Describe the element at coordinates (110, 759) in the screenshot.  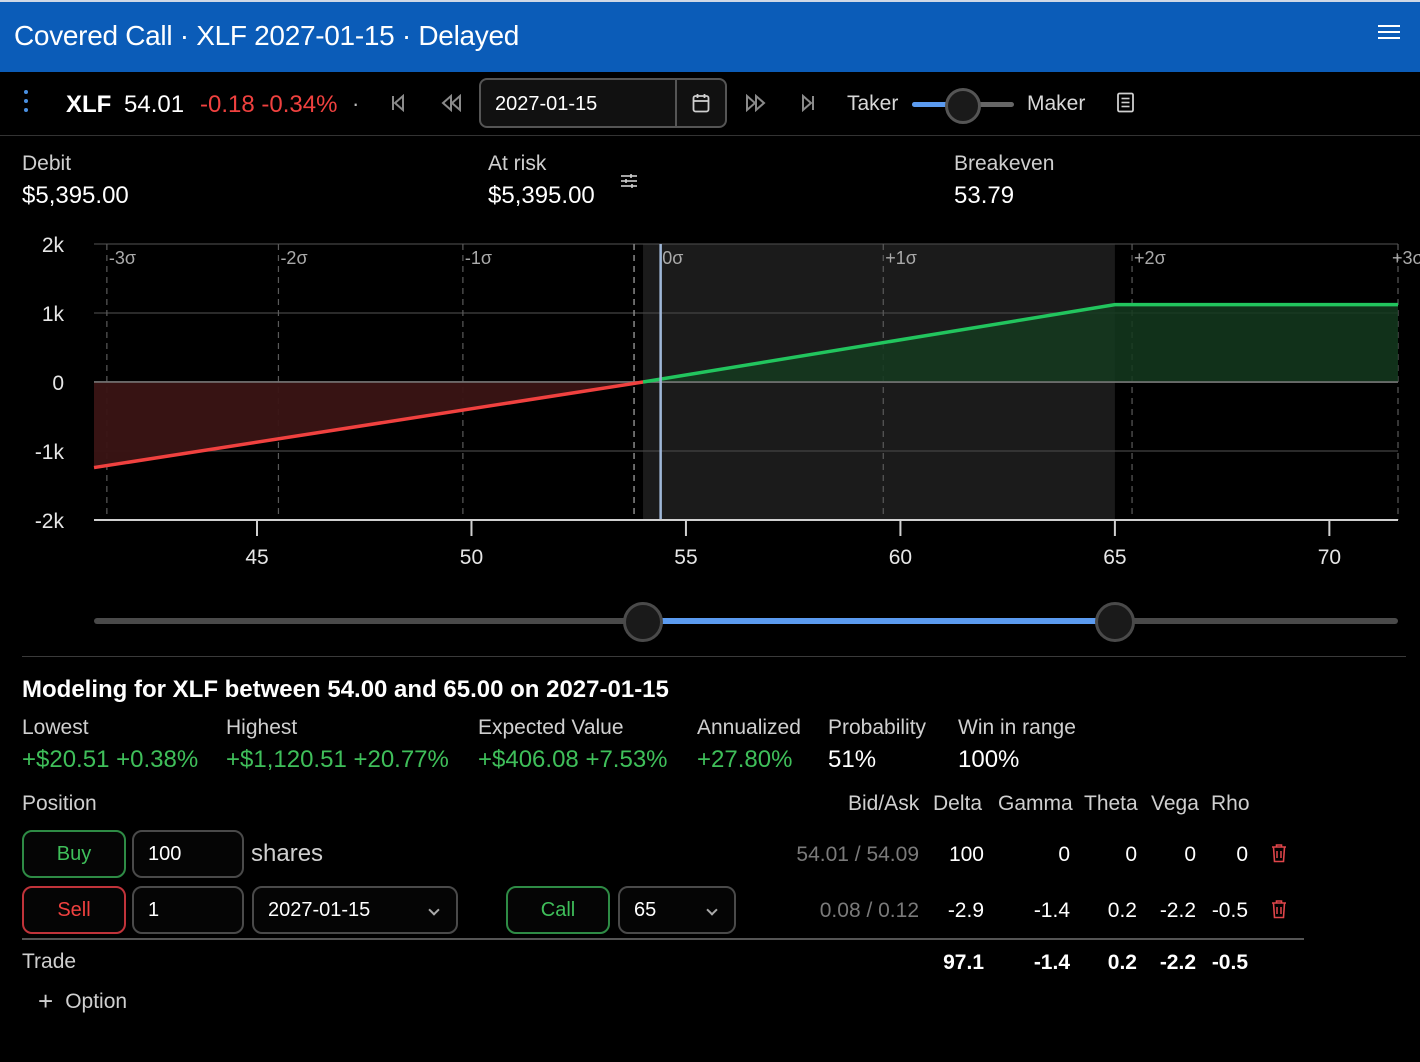
I see `stat-value: +$20.51 +0.38%` at that location.